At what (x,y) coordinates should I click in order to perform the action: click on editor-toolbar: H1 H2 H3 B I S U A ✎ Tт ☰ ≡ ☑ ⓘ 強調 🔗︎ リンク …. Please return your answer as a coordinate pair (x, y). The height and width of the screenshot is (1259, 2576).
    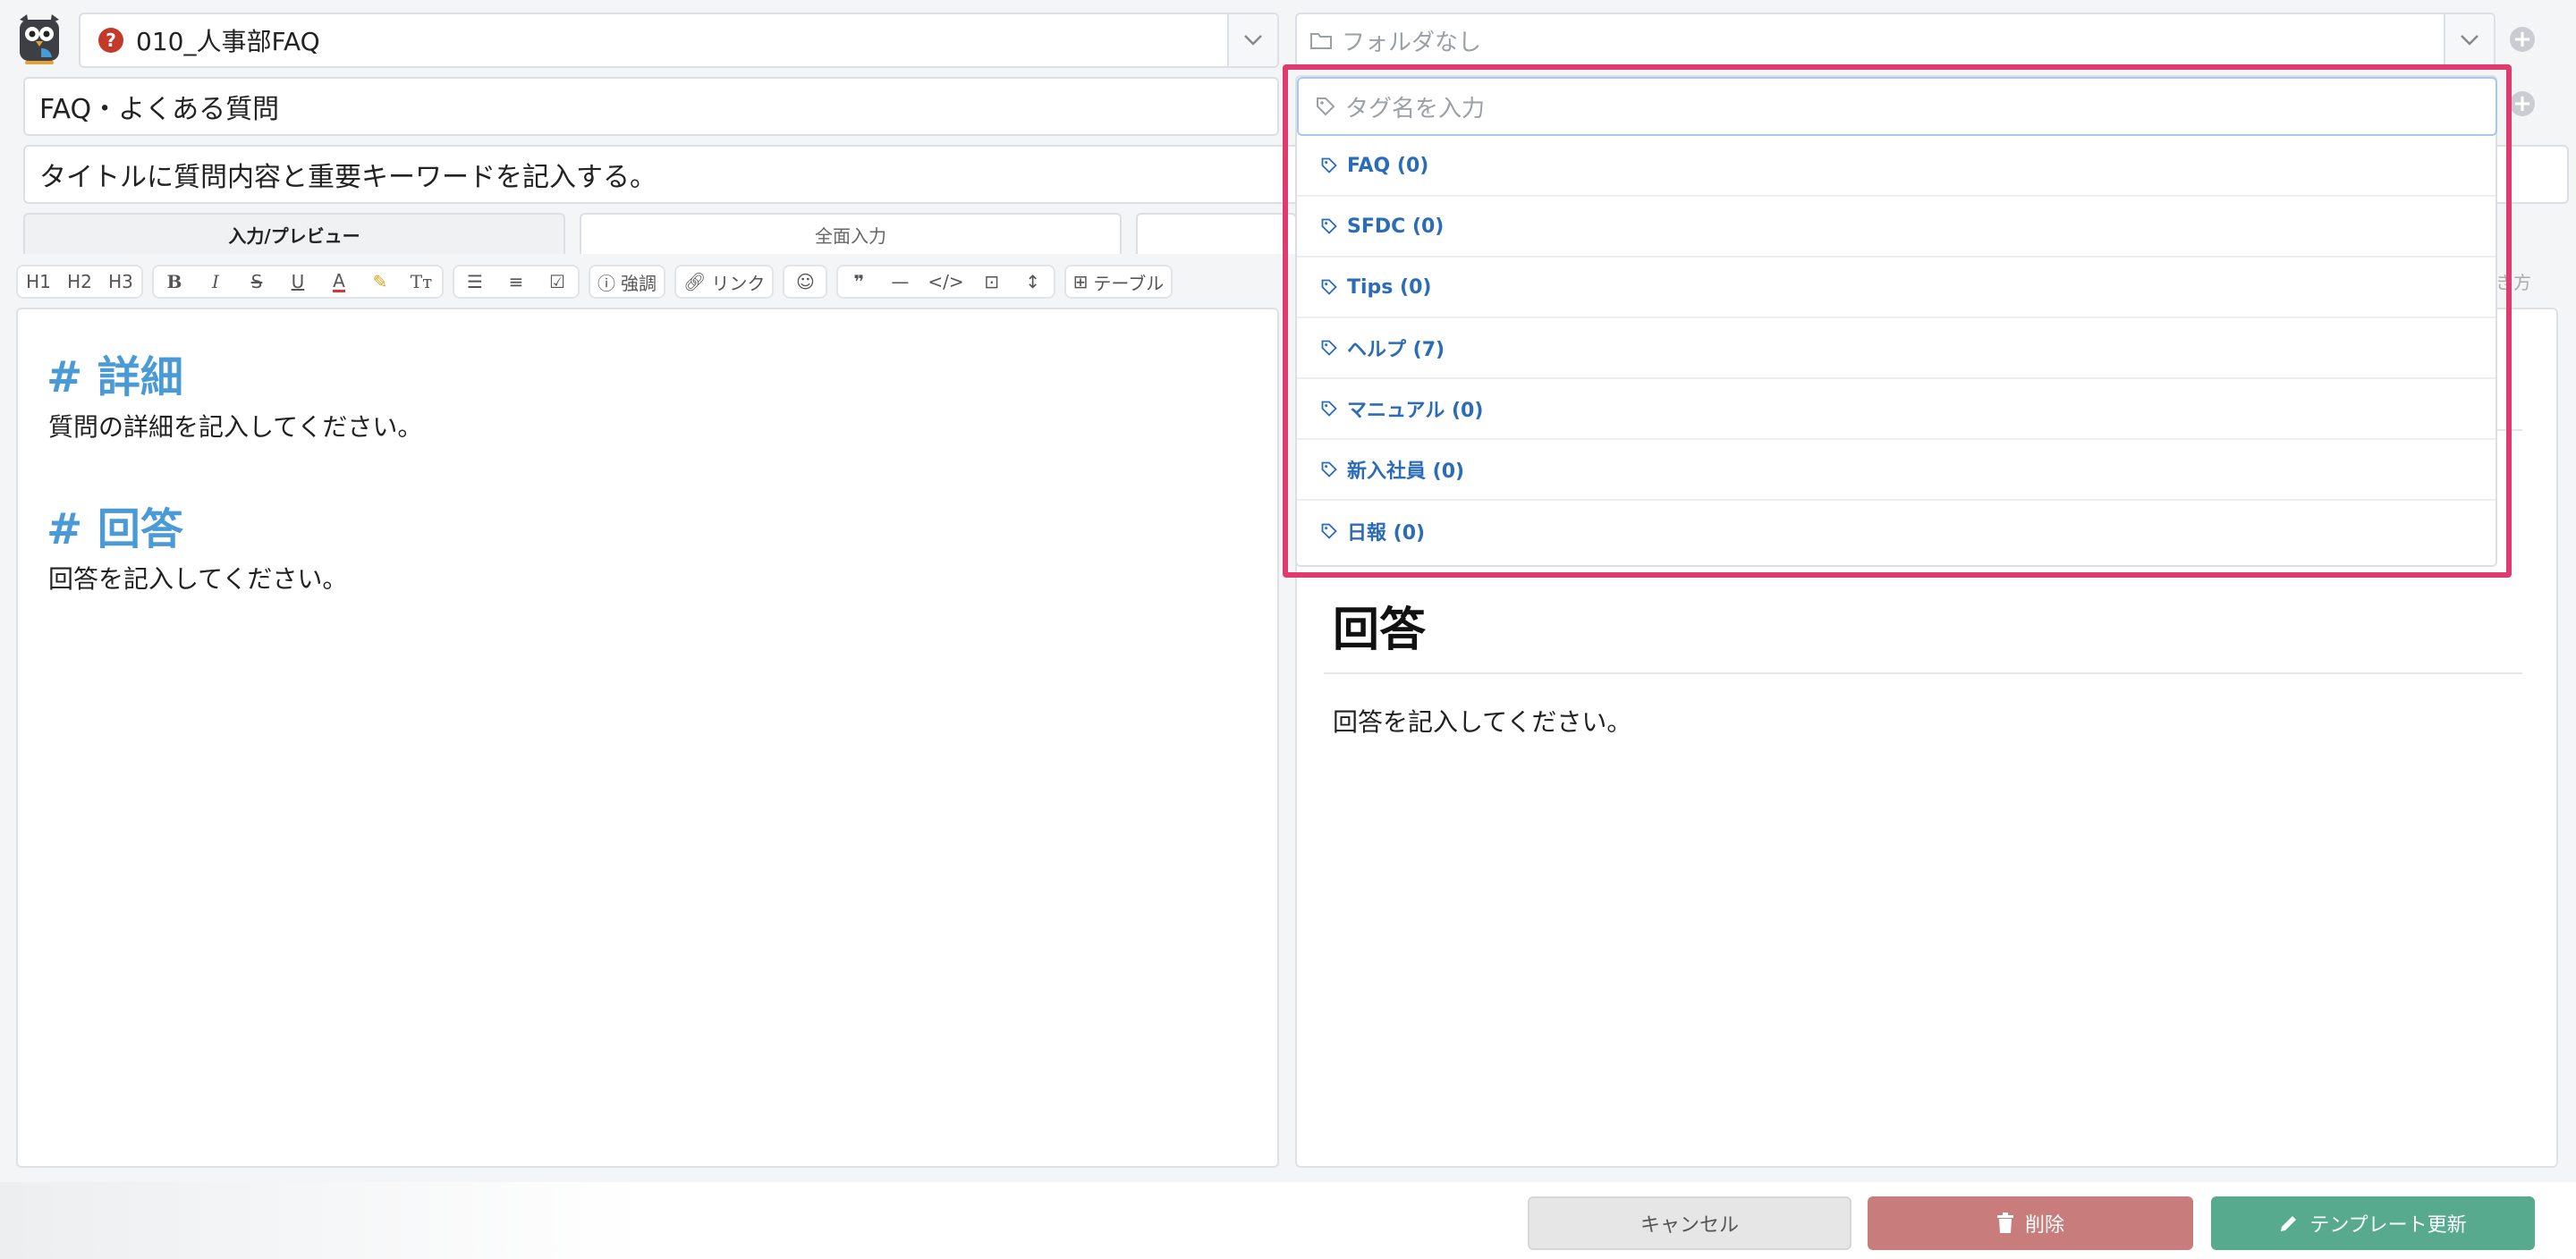
    Looking at the image, I should click on (595, 281).